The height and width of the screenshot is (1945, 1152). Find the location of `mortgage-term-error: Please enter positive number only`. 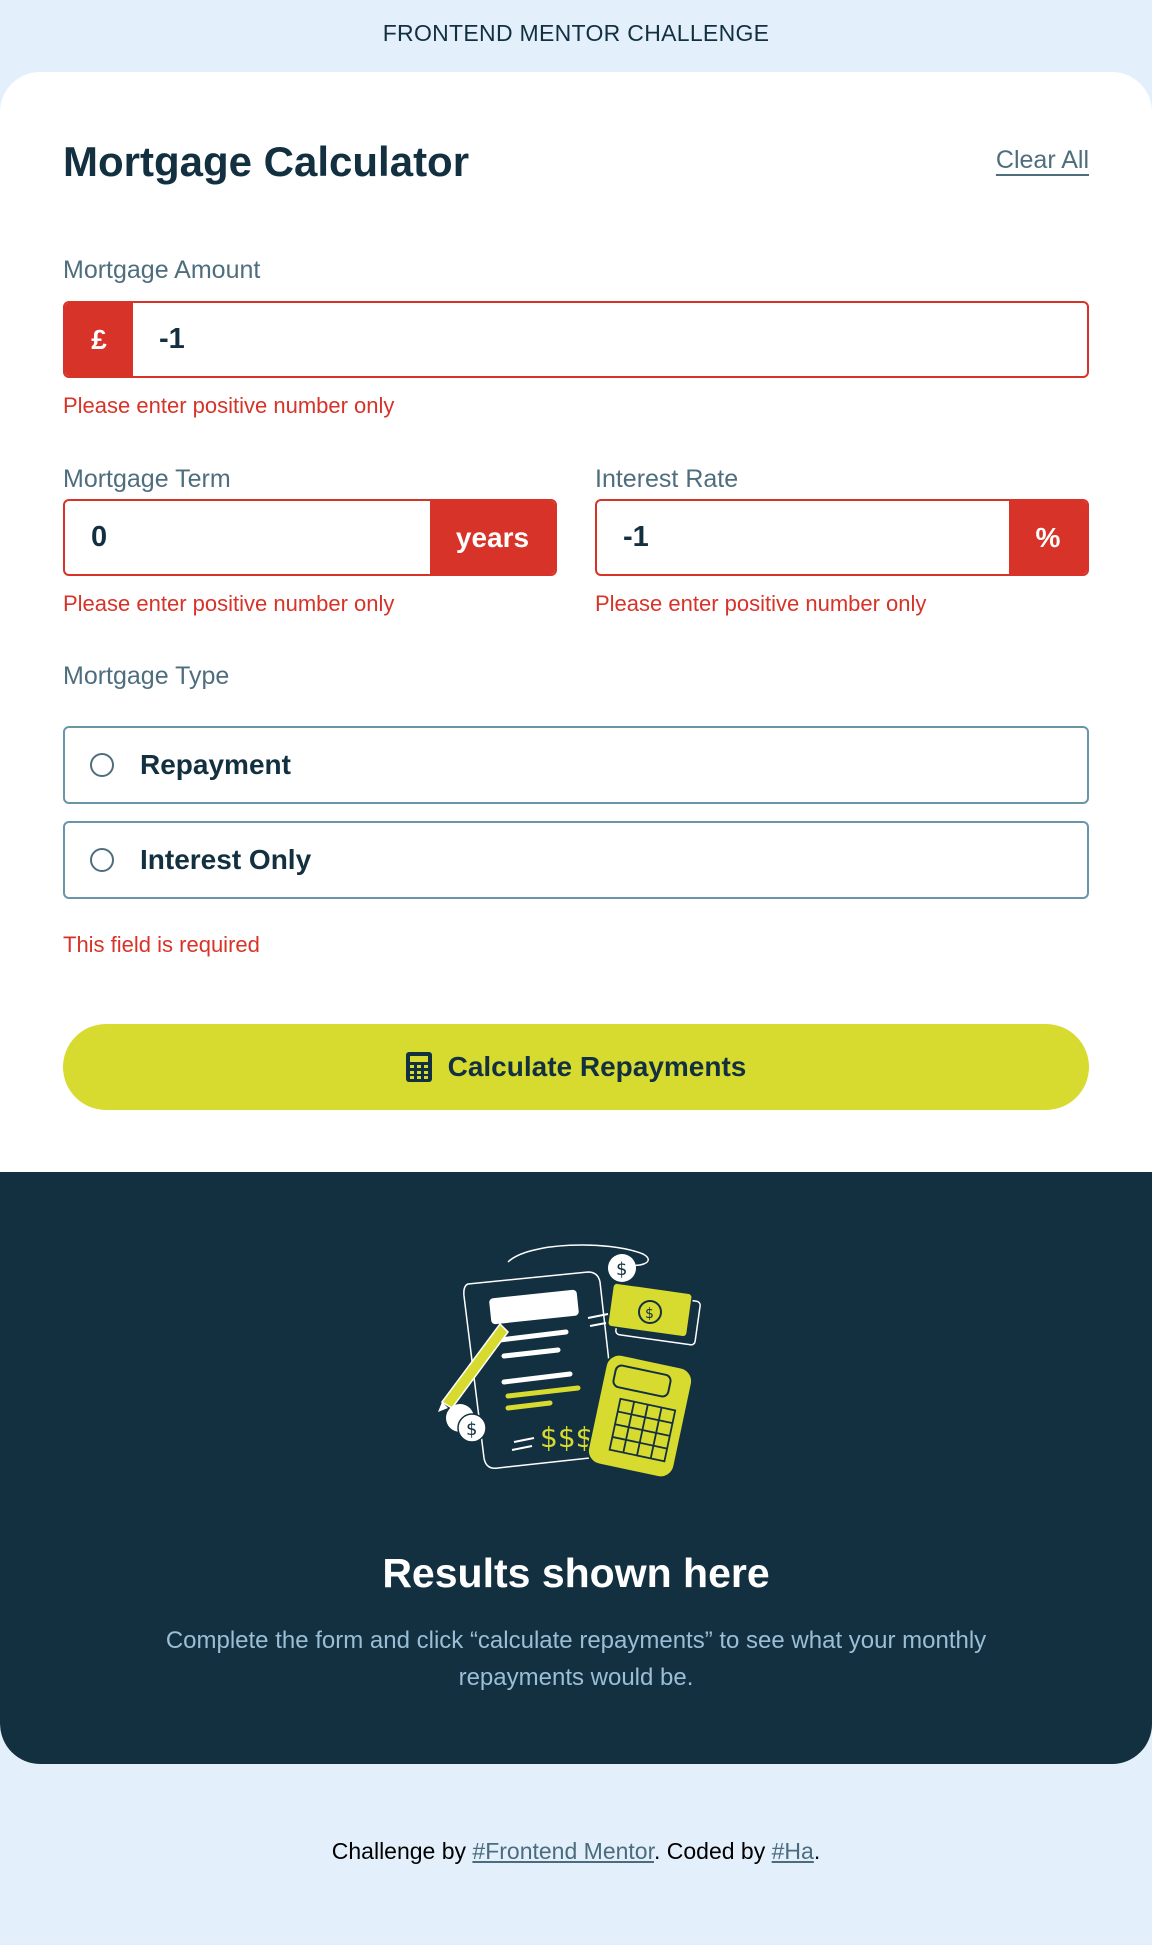

mortgage-term-error: Please enter positive number only is located at coordinates (229, 603).